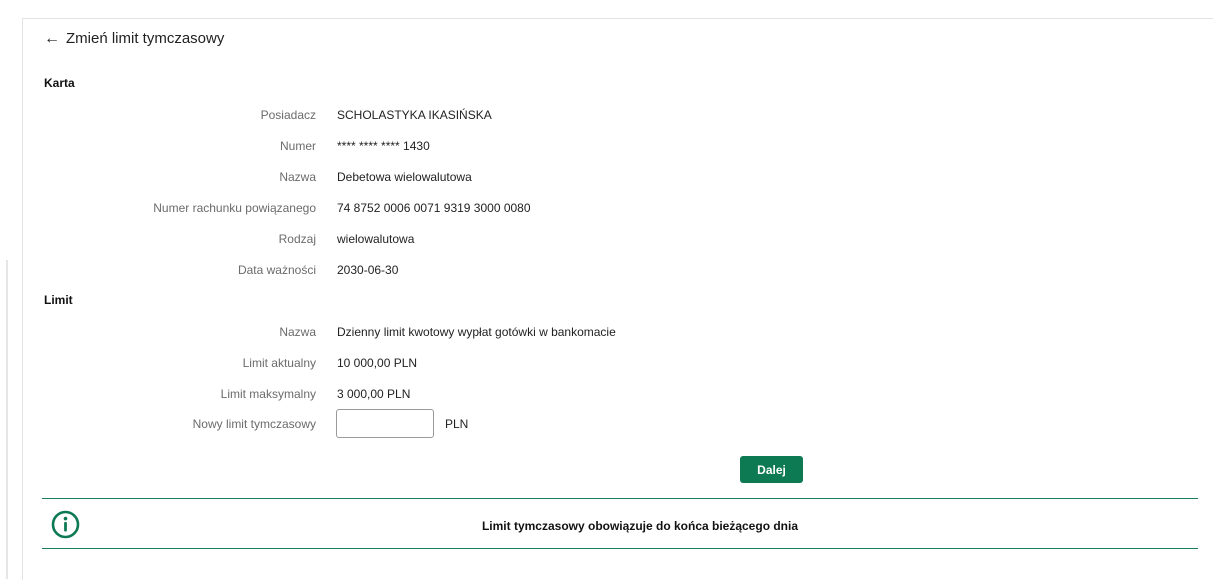 Image resolution: width=1214 pixels, height=580 pixels. What do you see at coordinates (771, 469) in the screenshot?
I see `next-button: Dalej` at bounding box center [771, 469].